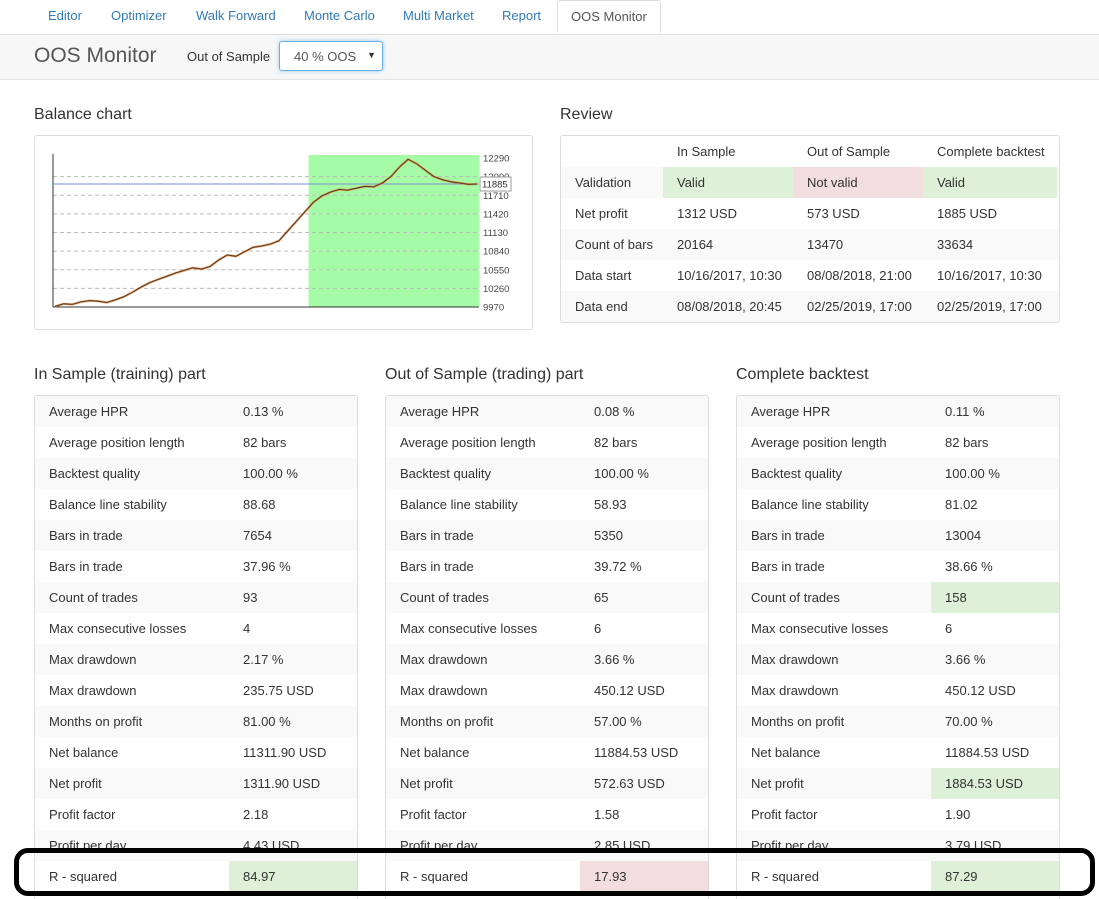  What do you see at coordinates (331, 56) in the screenshot?
I see `oos-select: 40 % OOS ▼` at bounding box center [331, 56].